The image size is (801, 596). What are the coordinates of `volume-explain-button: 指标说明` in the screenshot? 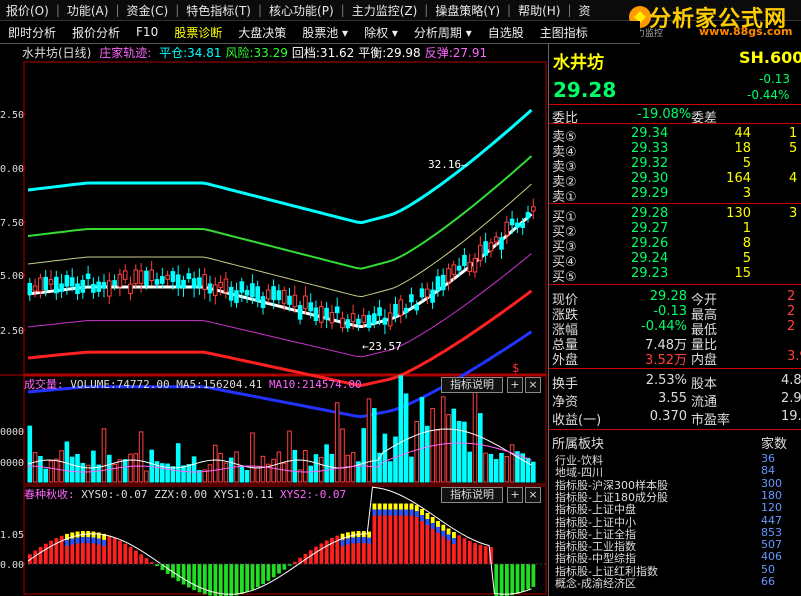 It's located at (472, 385).